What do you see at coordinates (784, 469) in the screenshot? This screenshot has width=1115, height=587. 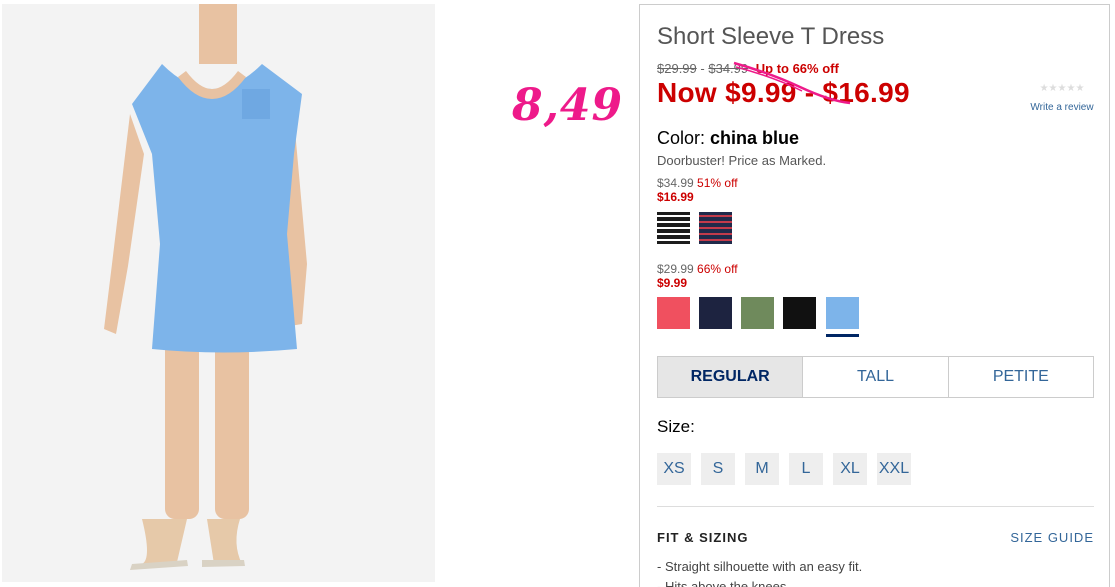 I see `size-options: XS S M L XL XXL` at bounding box center [784, 469].